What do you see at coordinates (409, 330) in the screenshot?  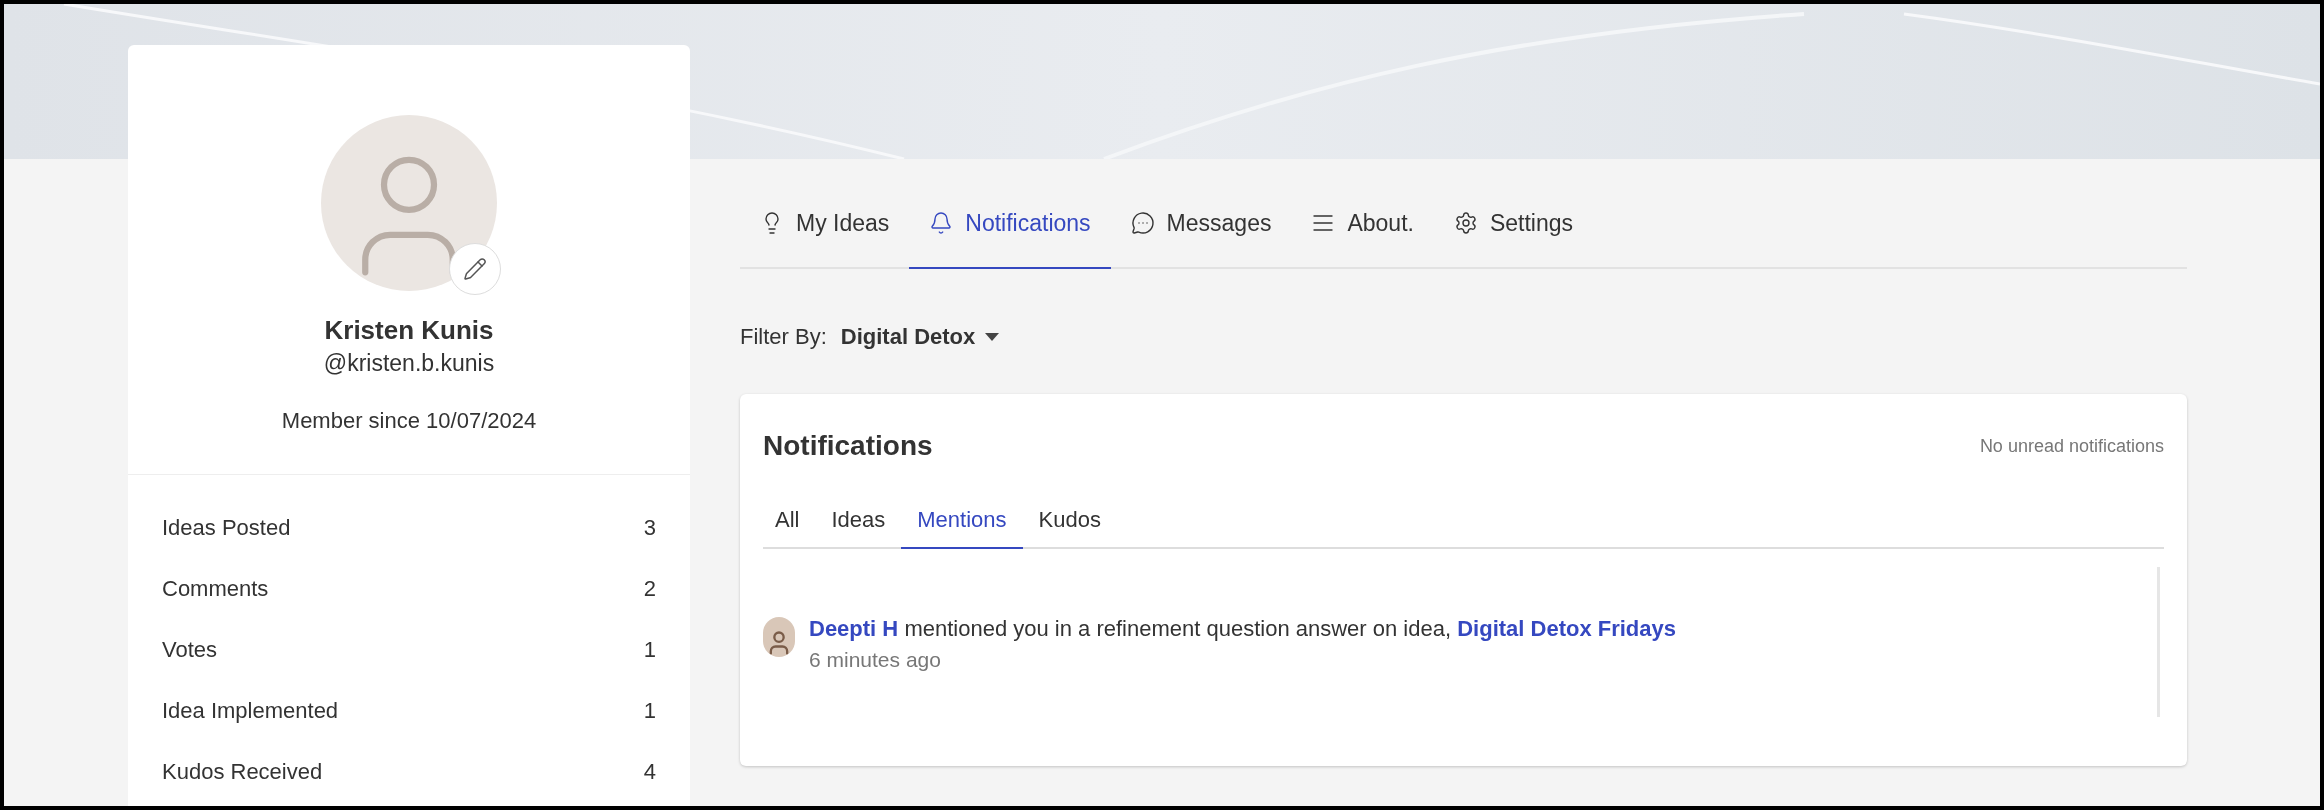 I see `profile-name: Kristen Kunis` at bounding box center [409, 330].